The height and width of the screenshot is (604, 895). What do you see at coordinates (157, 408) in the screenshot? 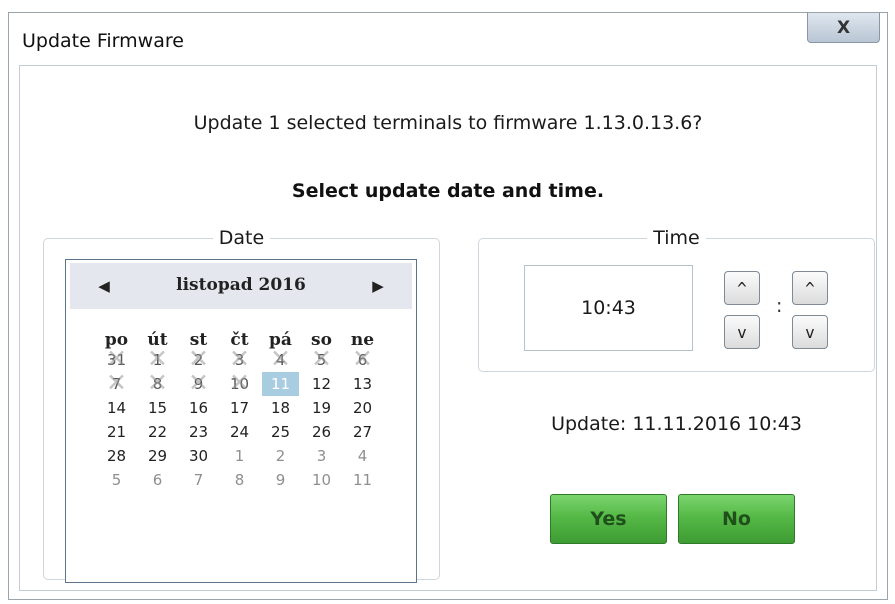
I see `calendar-day: 15` at bounding box center [157, 408].